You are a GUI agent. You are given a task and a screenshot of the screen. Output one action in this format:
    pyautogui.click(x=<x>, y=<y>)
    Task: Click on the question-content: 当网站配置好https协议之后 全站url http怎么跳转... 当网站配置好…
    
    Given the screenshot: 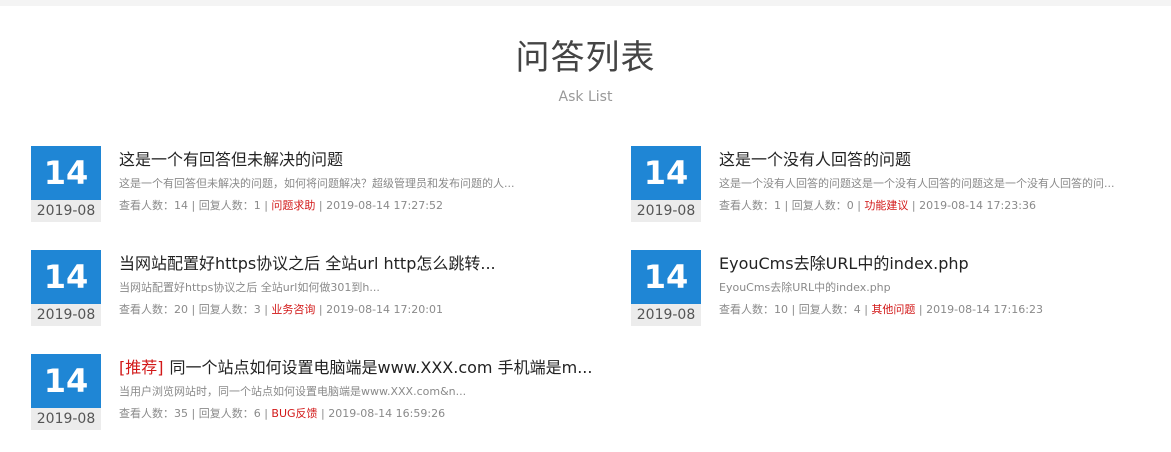 What is the action you would take?
    pyautogui.click(x=339, y=284)
    